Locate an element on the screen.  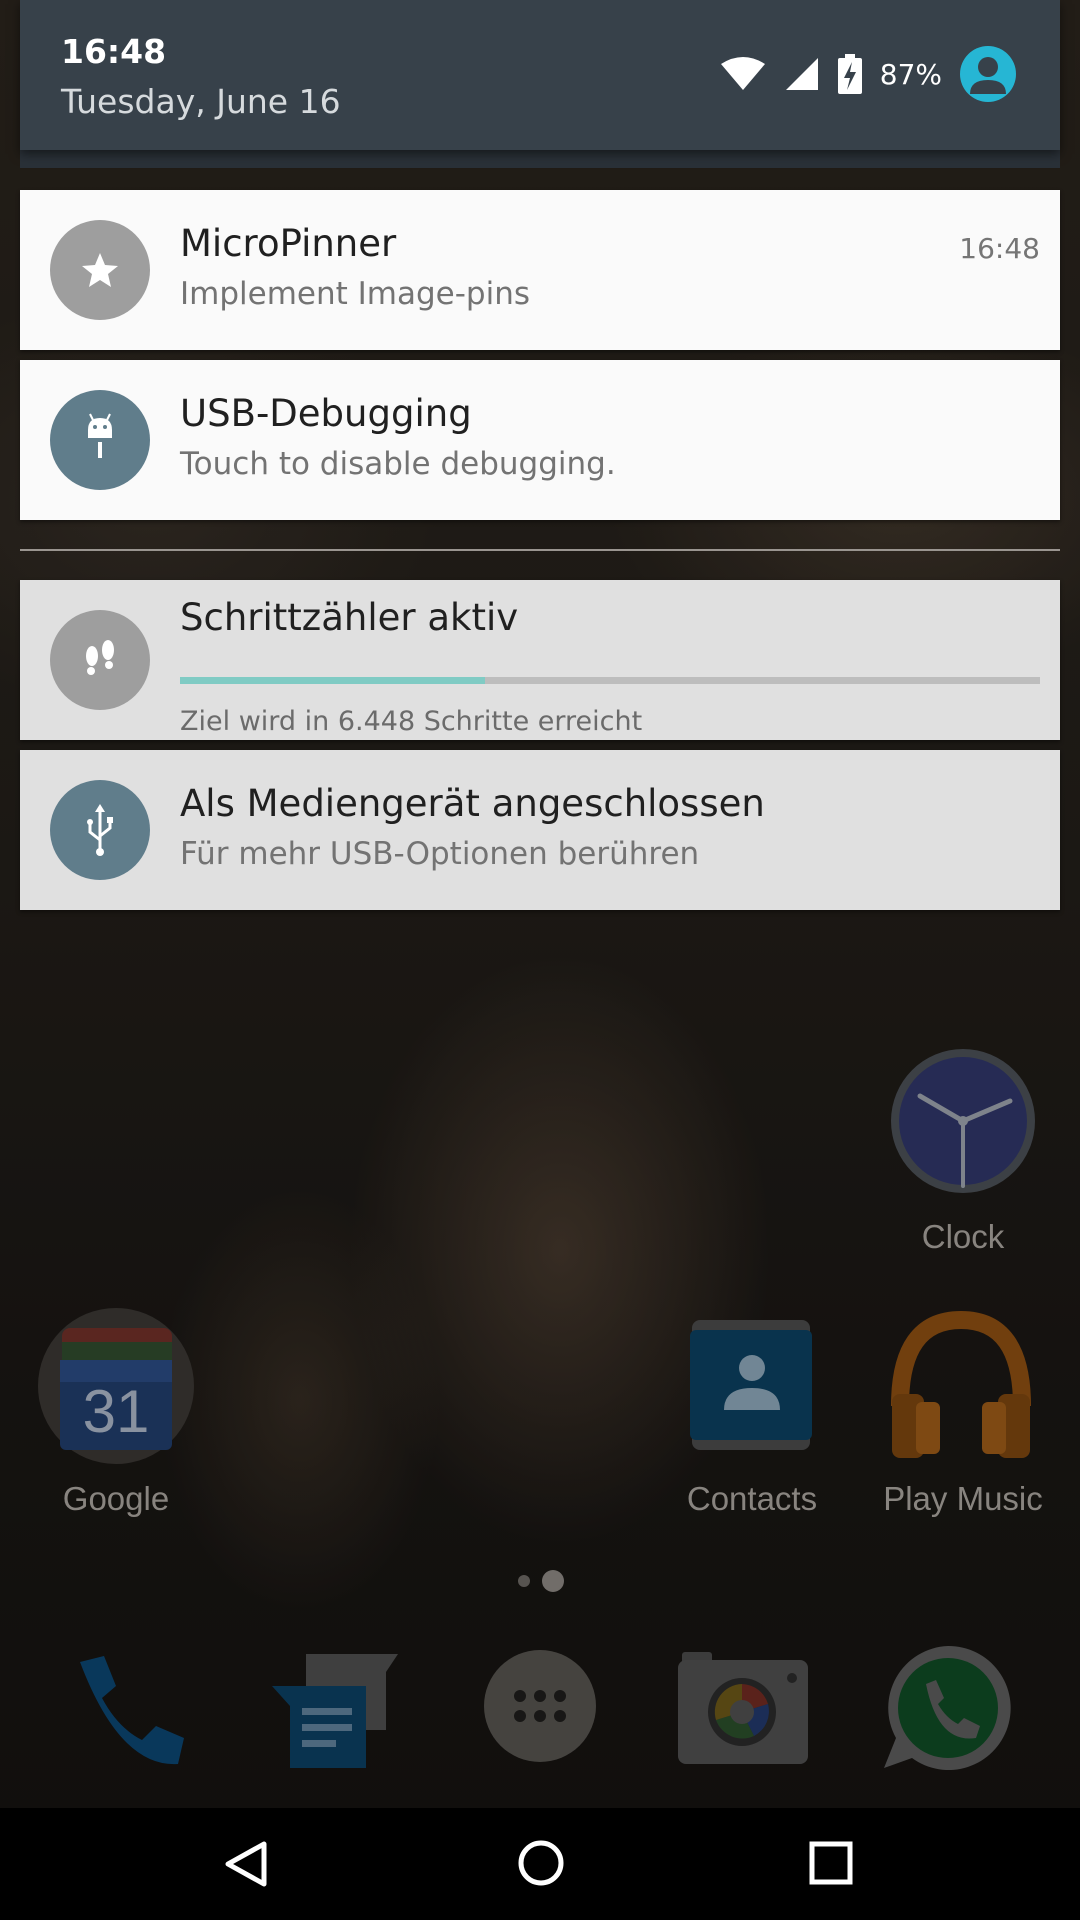
home-icon is located at coordinates (541, 1863).